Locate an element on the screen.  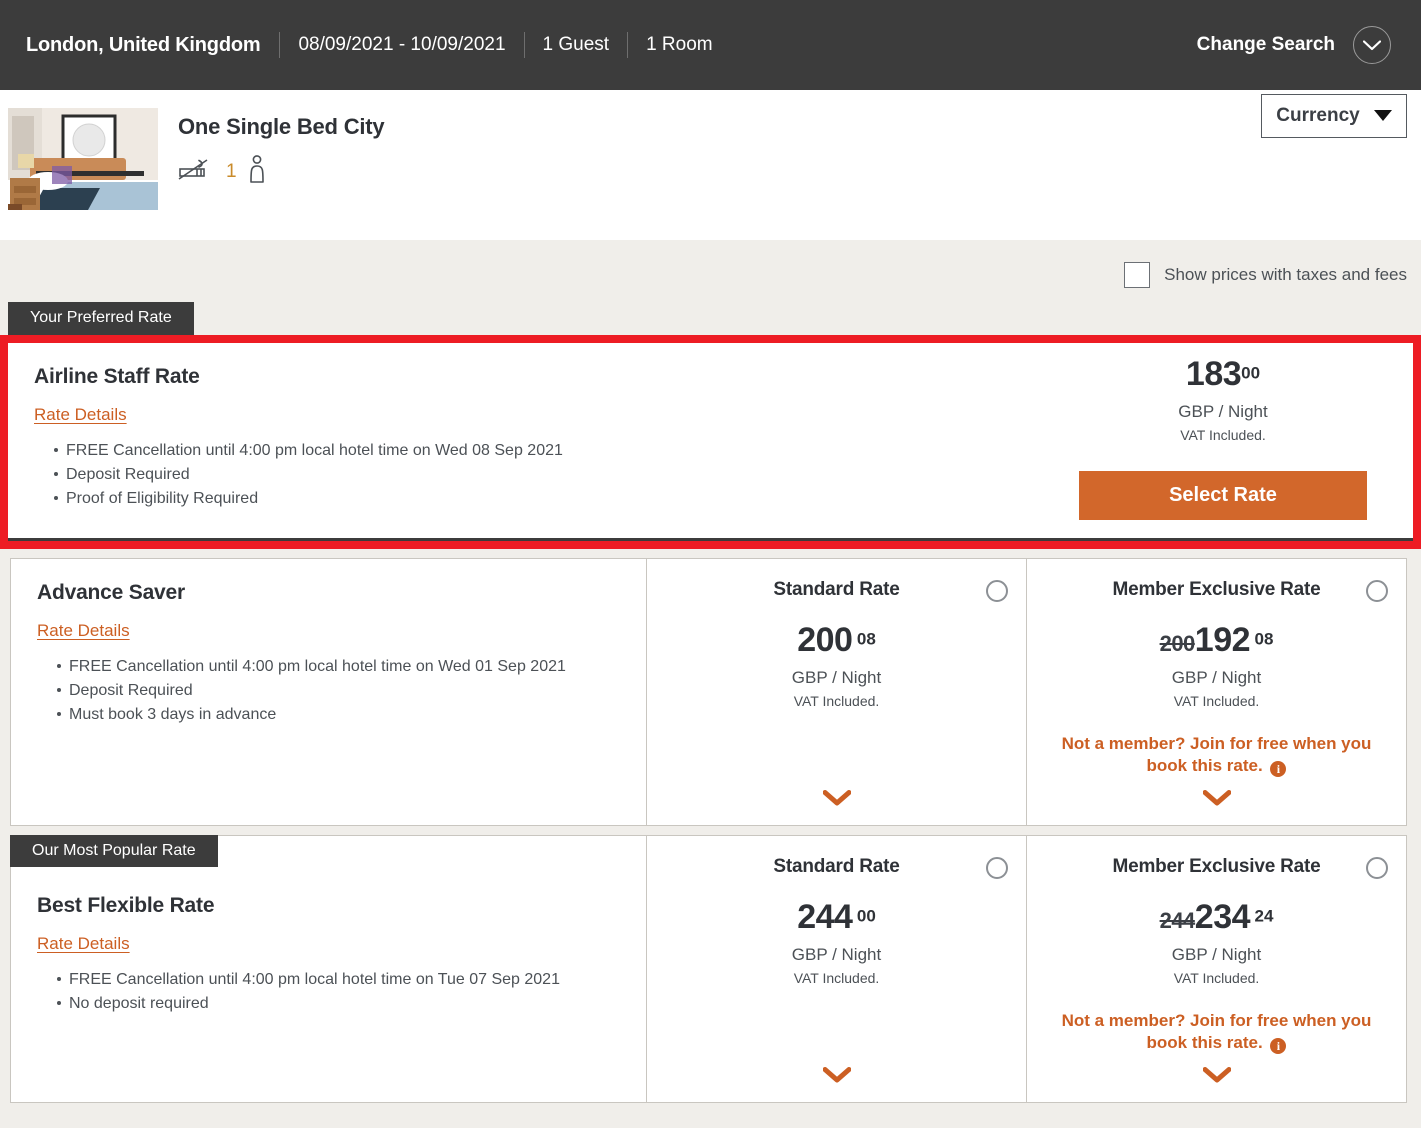
price-whole: 183 is located at coordinates (1213, 373).